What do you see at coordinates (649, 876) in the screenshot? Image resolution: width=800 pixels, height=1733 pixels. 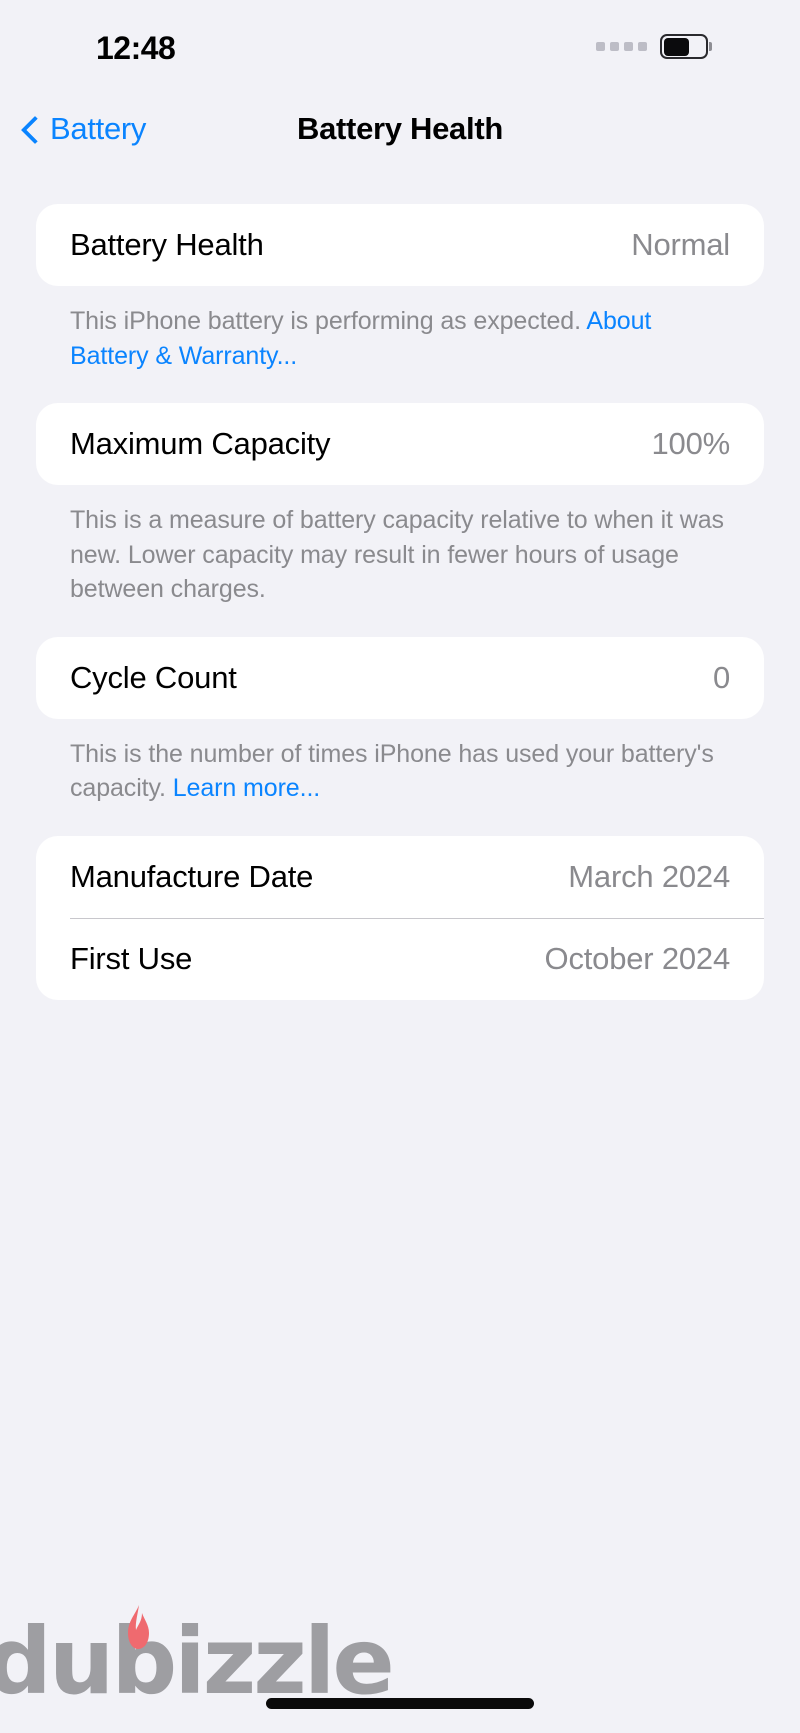 I see `row-value: March 2024` at bounding box center [649, 876].